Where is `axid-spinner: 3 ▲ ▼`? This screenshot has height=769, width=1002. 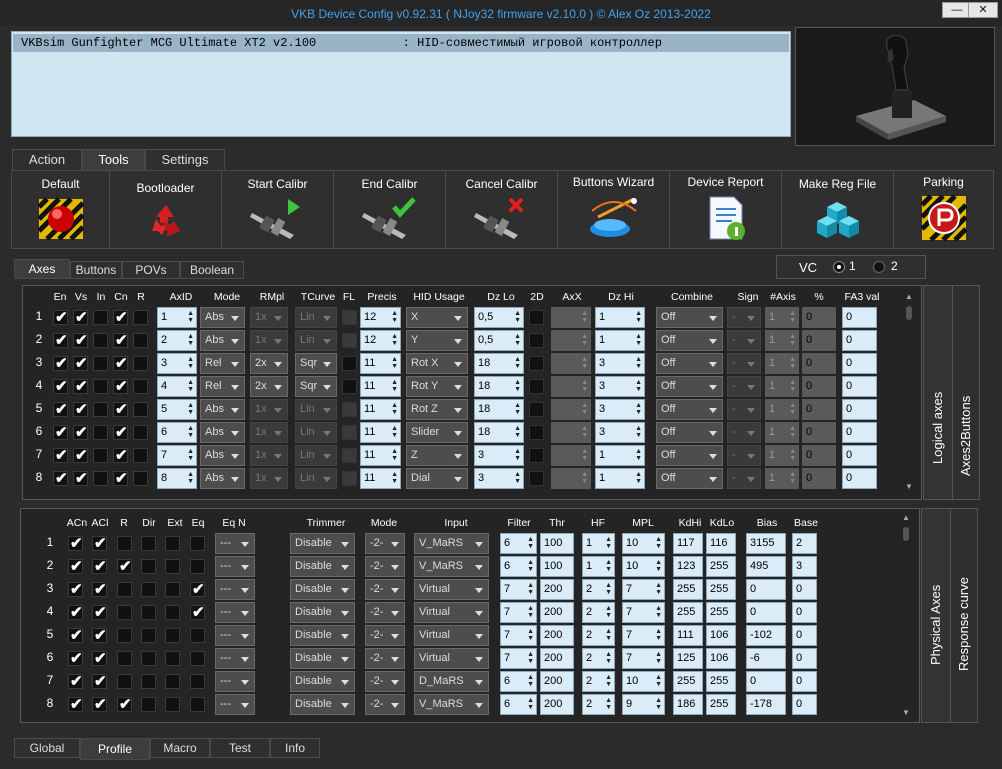
axid-spinner: 3 ▲ ▼ is located at coordinates (177, 363).